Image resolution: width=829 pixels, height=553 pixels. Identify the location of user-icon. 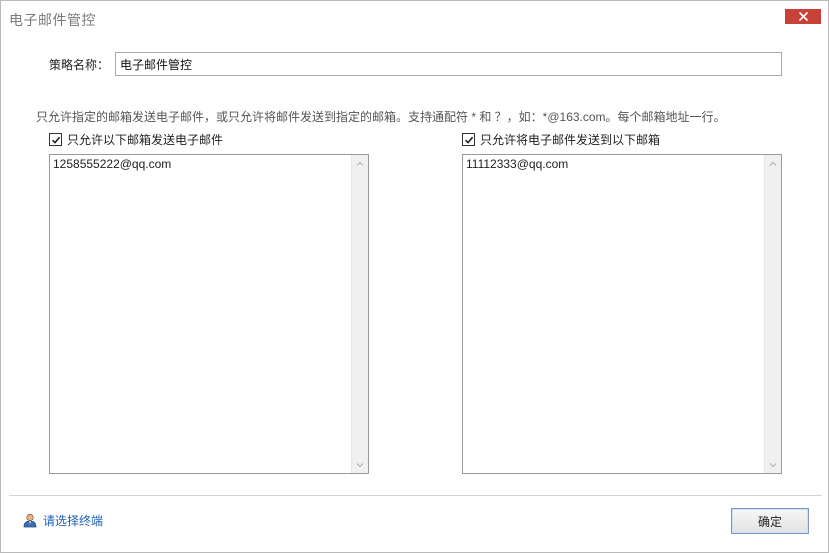
(30, 520).